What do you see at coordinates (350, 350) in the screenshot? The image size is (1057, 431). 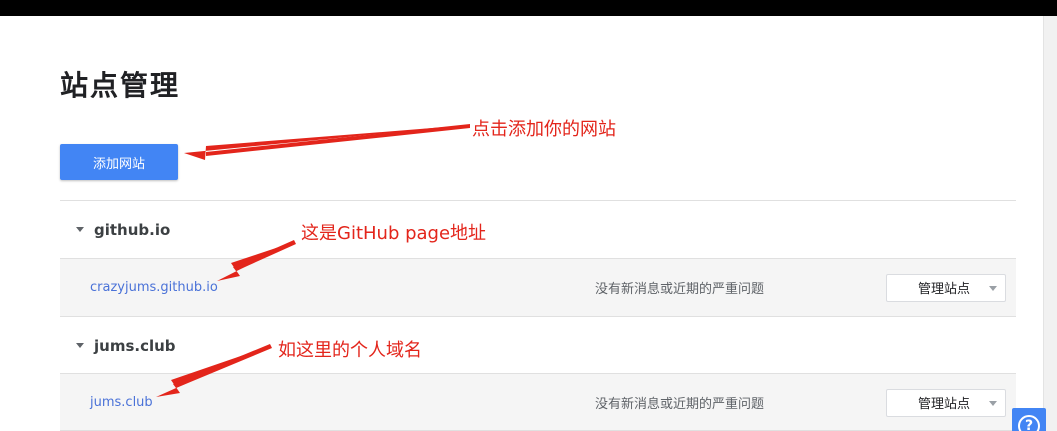 I see `annotation-custom-domain: 如这里的个人域名` at bounding box center [350, 350].